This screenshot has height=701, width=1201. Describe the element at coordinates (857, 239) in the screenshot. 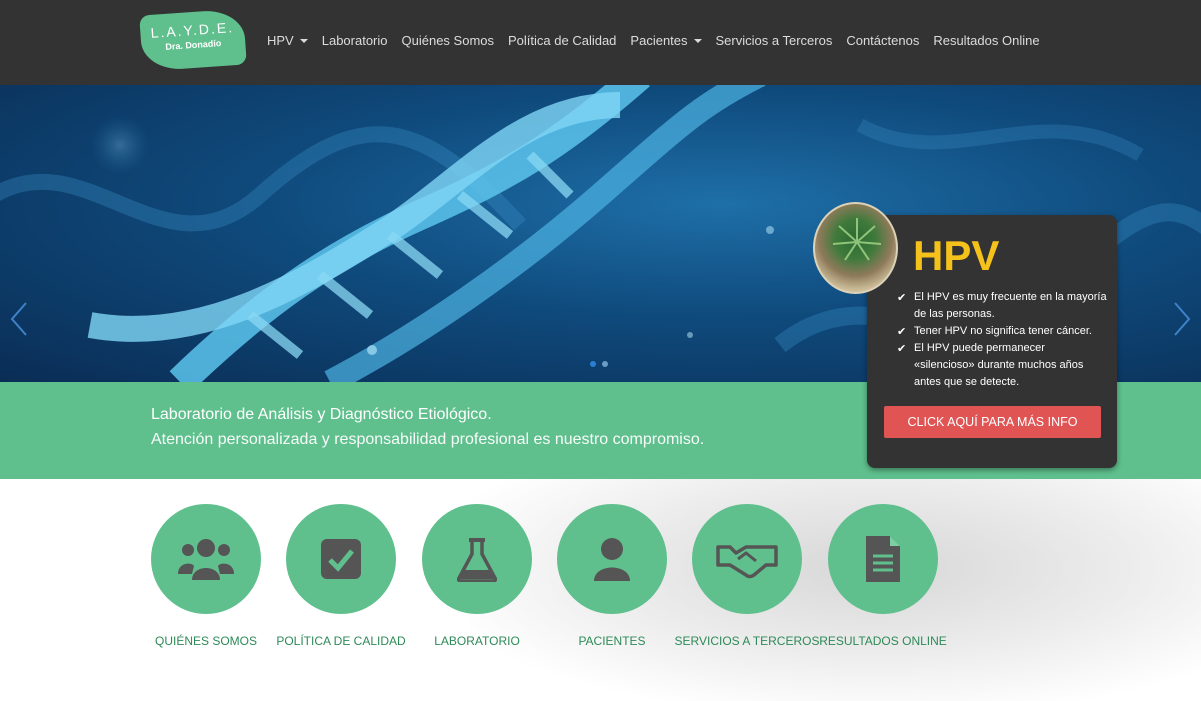

I see `virus-icon` at that location.